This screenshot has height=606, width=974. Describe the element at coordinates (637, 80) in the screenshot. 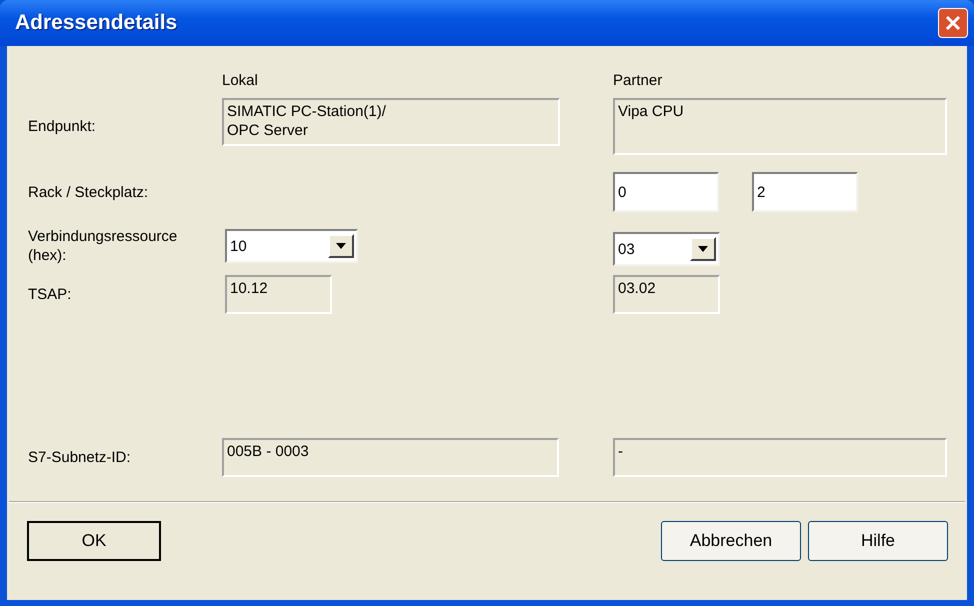

I see `column-header: Partner` at that location.